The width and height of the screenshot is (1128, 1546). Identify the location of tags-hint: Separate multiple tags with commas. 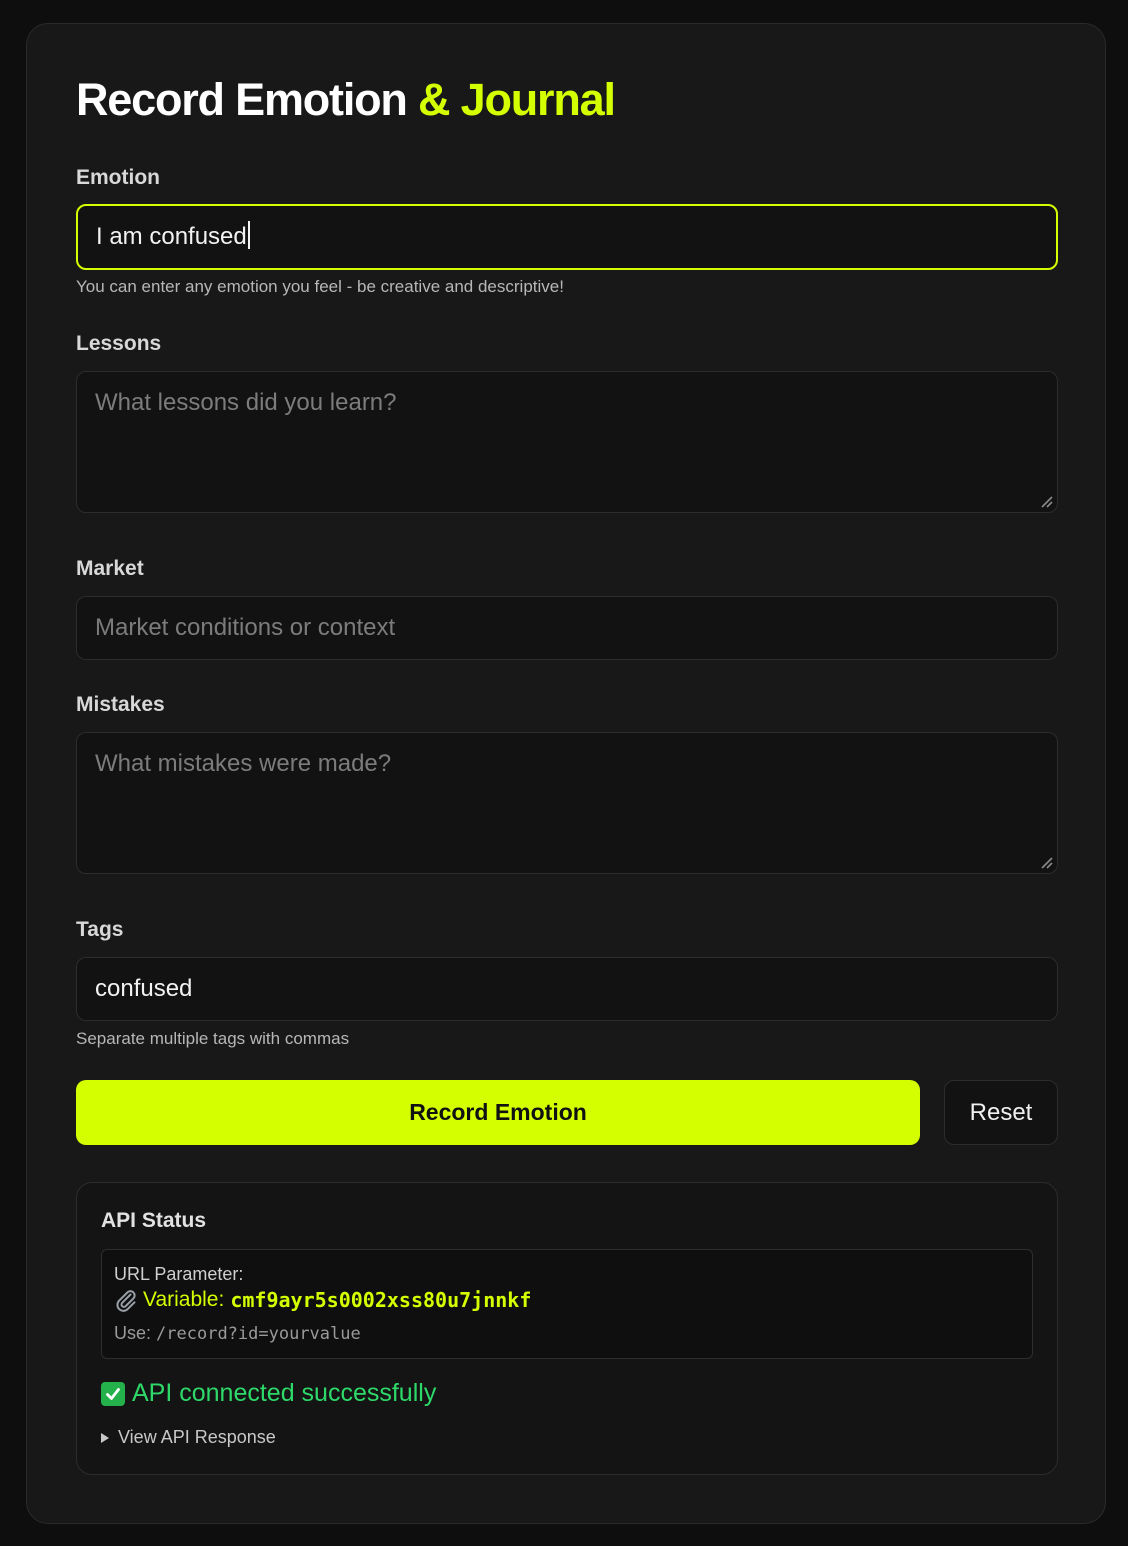
(213, 1038).